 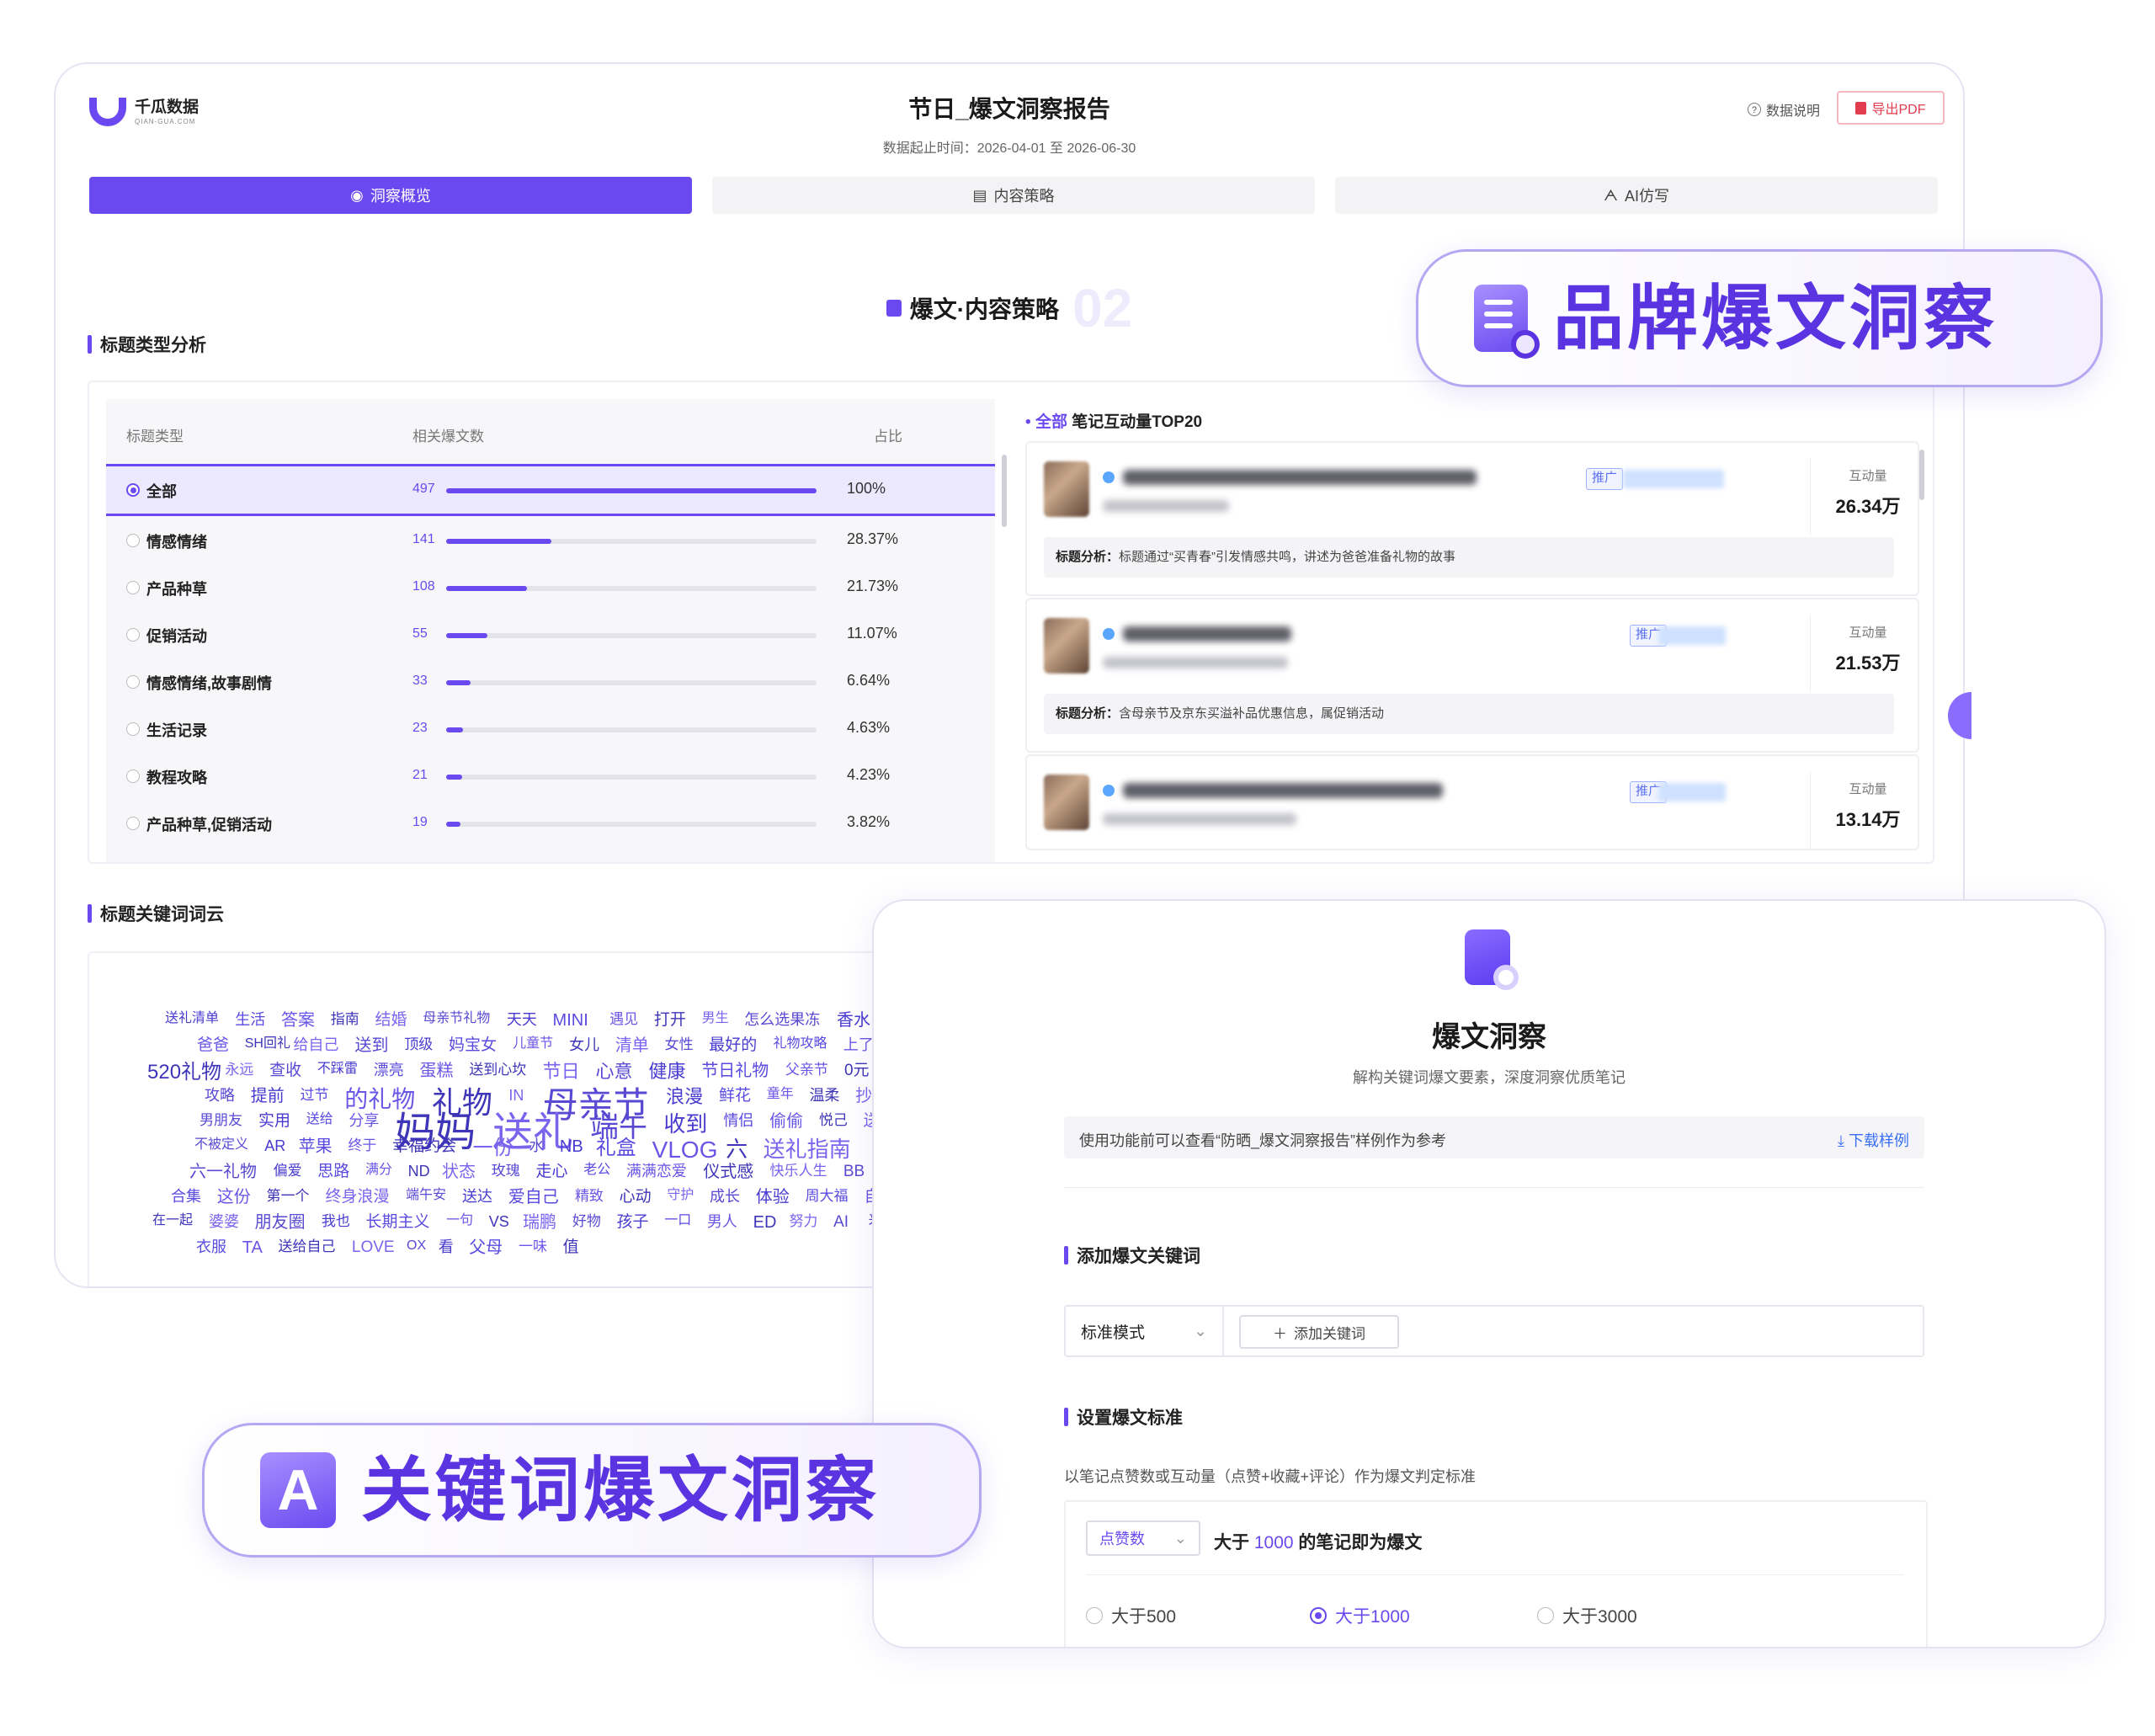 I want to click on column-header: 标题类型, so click(x=155, y=437).